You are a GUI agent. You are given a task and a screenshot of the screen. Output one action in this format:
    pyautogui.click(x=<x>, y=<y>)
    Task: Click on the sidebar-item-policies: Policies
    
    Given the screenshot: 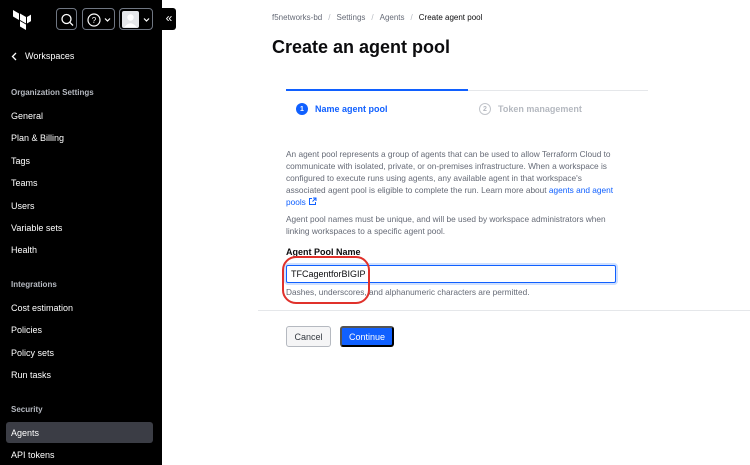 What is the action you would take?
    pyautogui.click(x=26, y=330)
    